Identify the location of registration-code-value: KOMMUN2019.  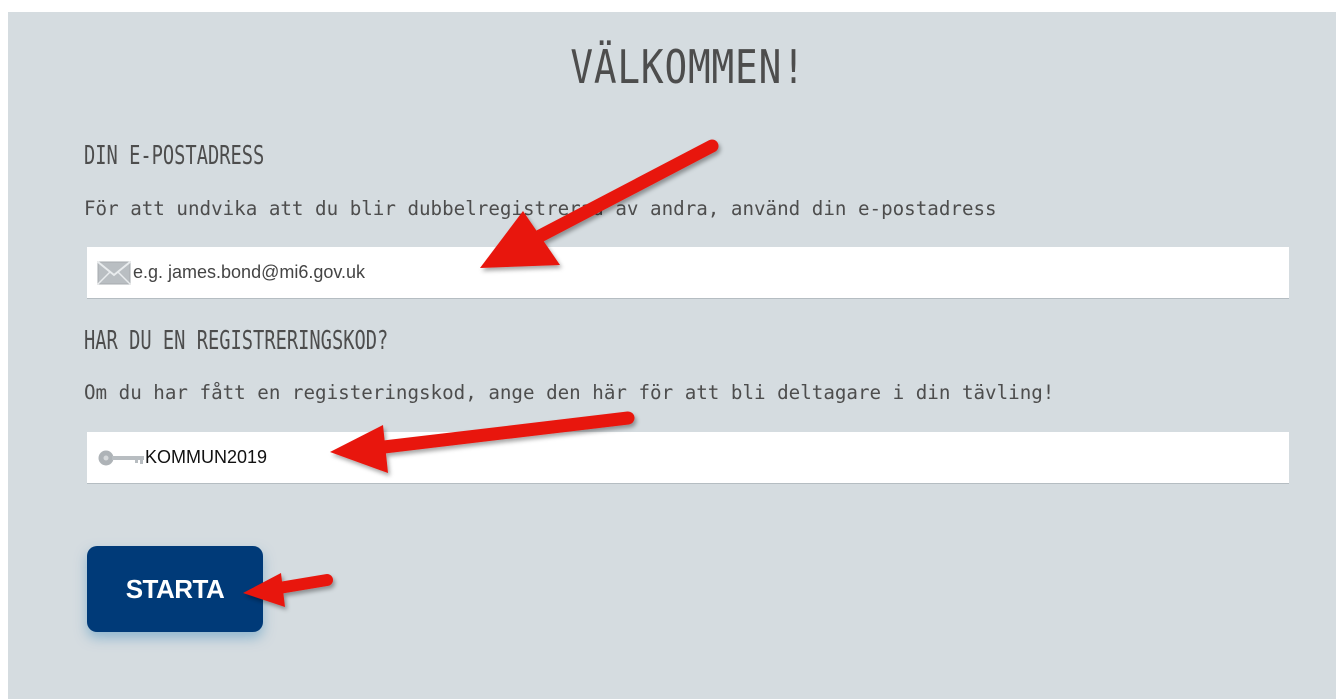
(206, 457).